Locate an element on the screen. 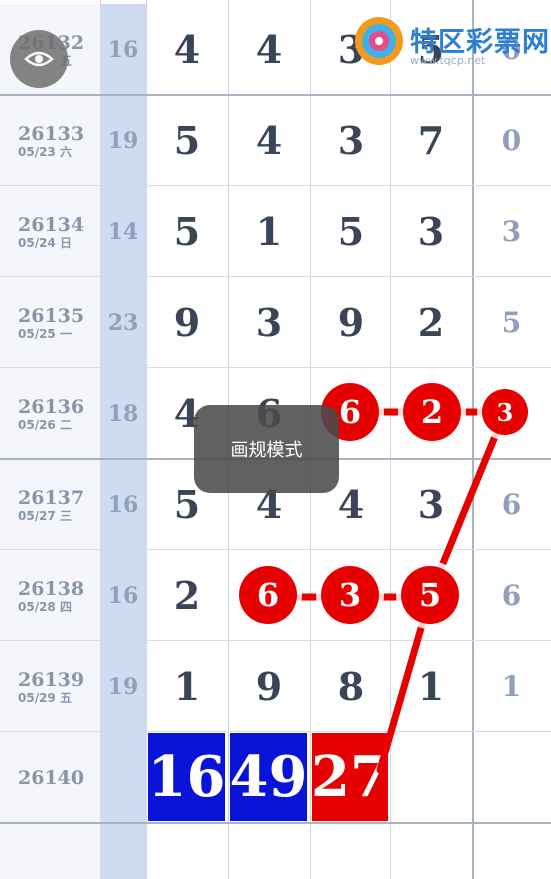  ball-digit: 5 is located at coordinates (430, 595).